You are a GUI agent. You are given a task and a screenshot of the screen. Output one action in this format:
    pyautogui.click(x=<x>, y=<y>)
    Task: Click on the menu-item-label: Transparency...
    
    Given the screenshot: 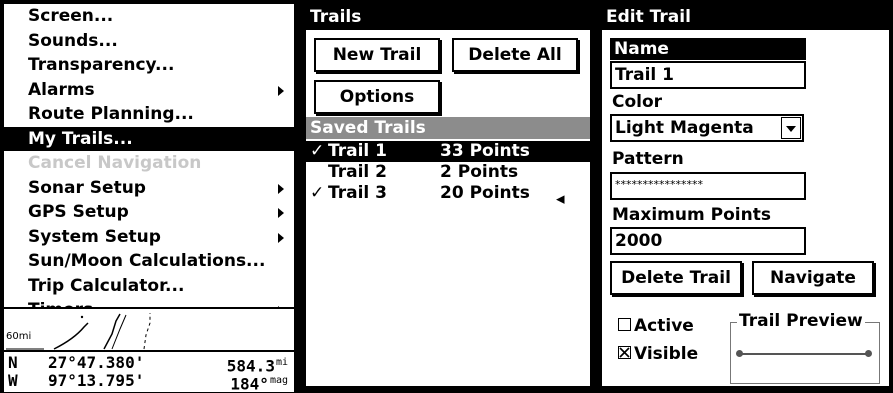 What is the action you would take?
    pyautogui.click(x=101, y=65)
    